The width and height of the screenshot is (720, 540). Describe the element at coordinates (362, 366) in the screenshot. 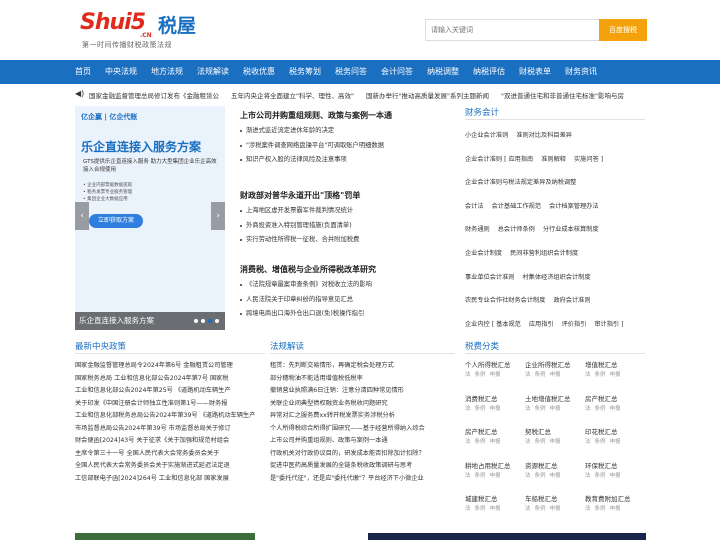

I see `policy-item: 租赁：先判断交易情形，再确定税会处理方式` at that location.